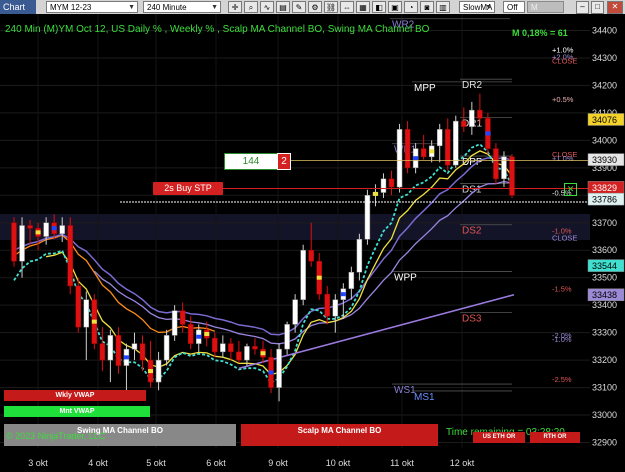 This screenshot has height=472, width=625. Describe the element at coordinates (604, 360) in the screenshot. I see `price-tick-label: 33200` at that location.